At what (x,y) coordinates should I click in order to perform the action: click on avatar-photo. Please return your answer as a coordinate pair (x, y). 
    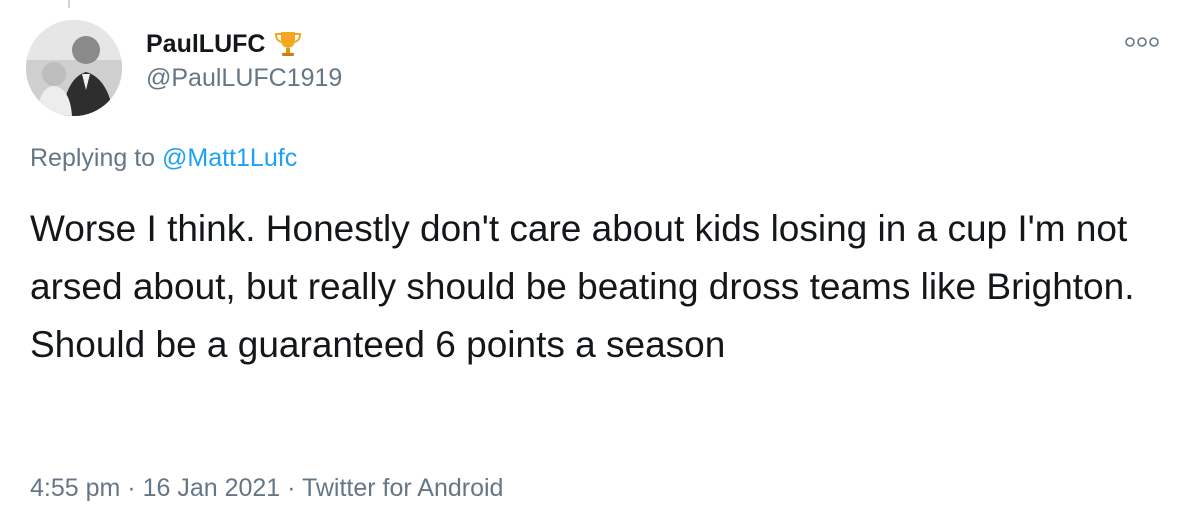
    Looking at the image, I should click on (74, 68).